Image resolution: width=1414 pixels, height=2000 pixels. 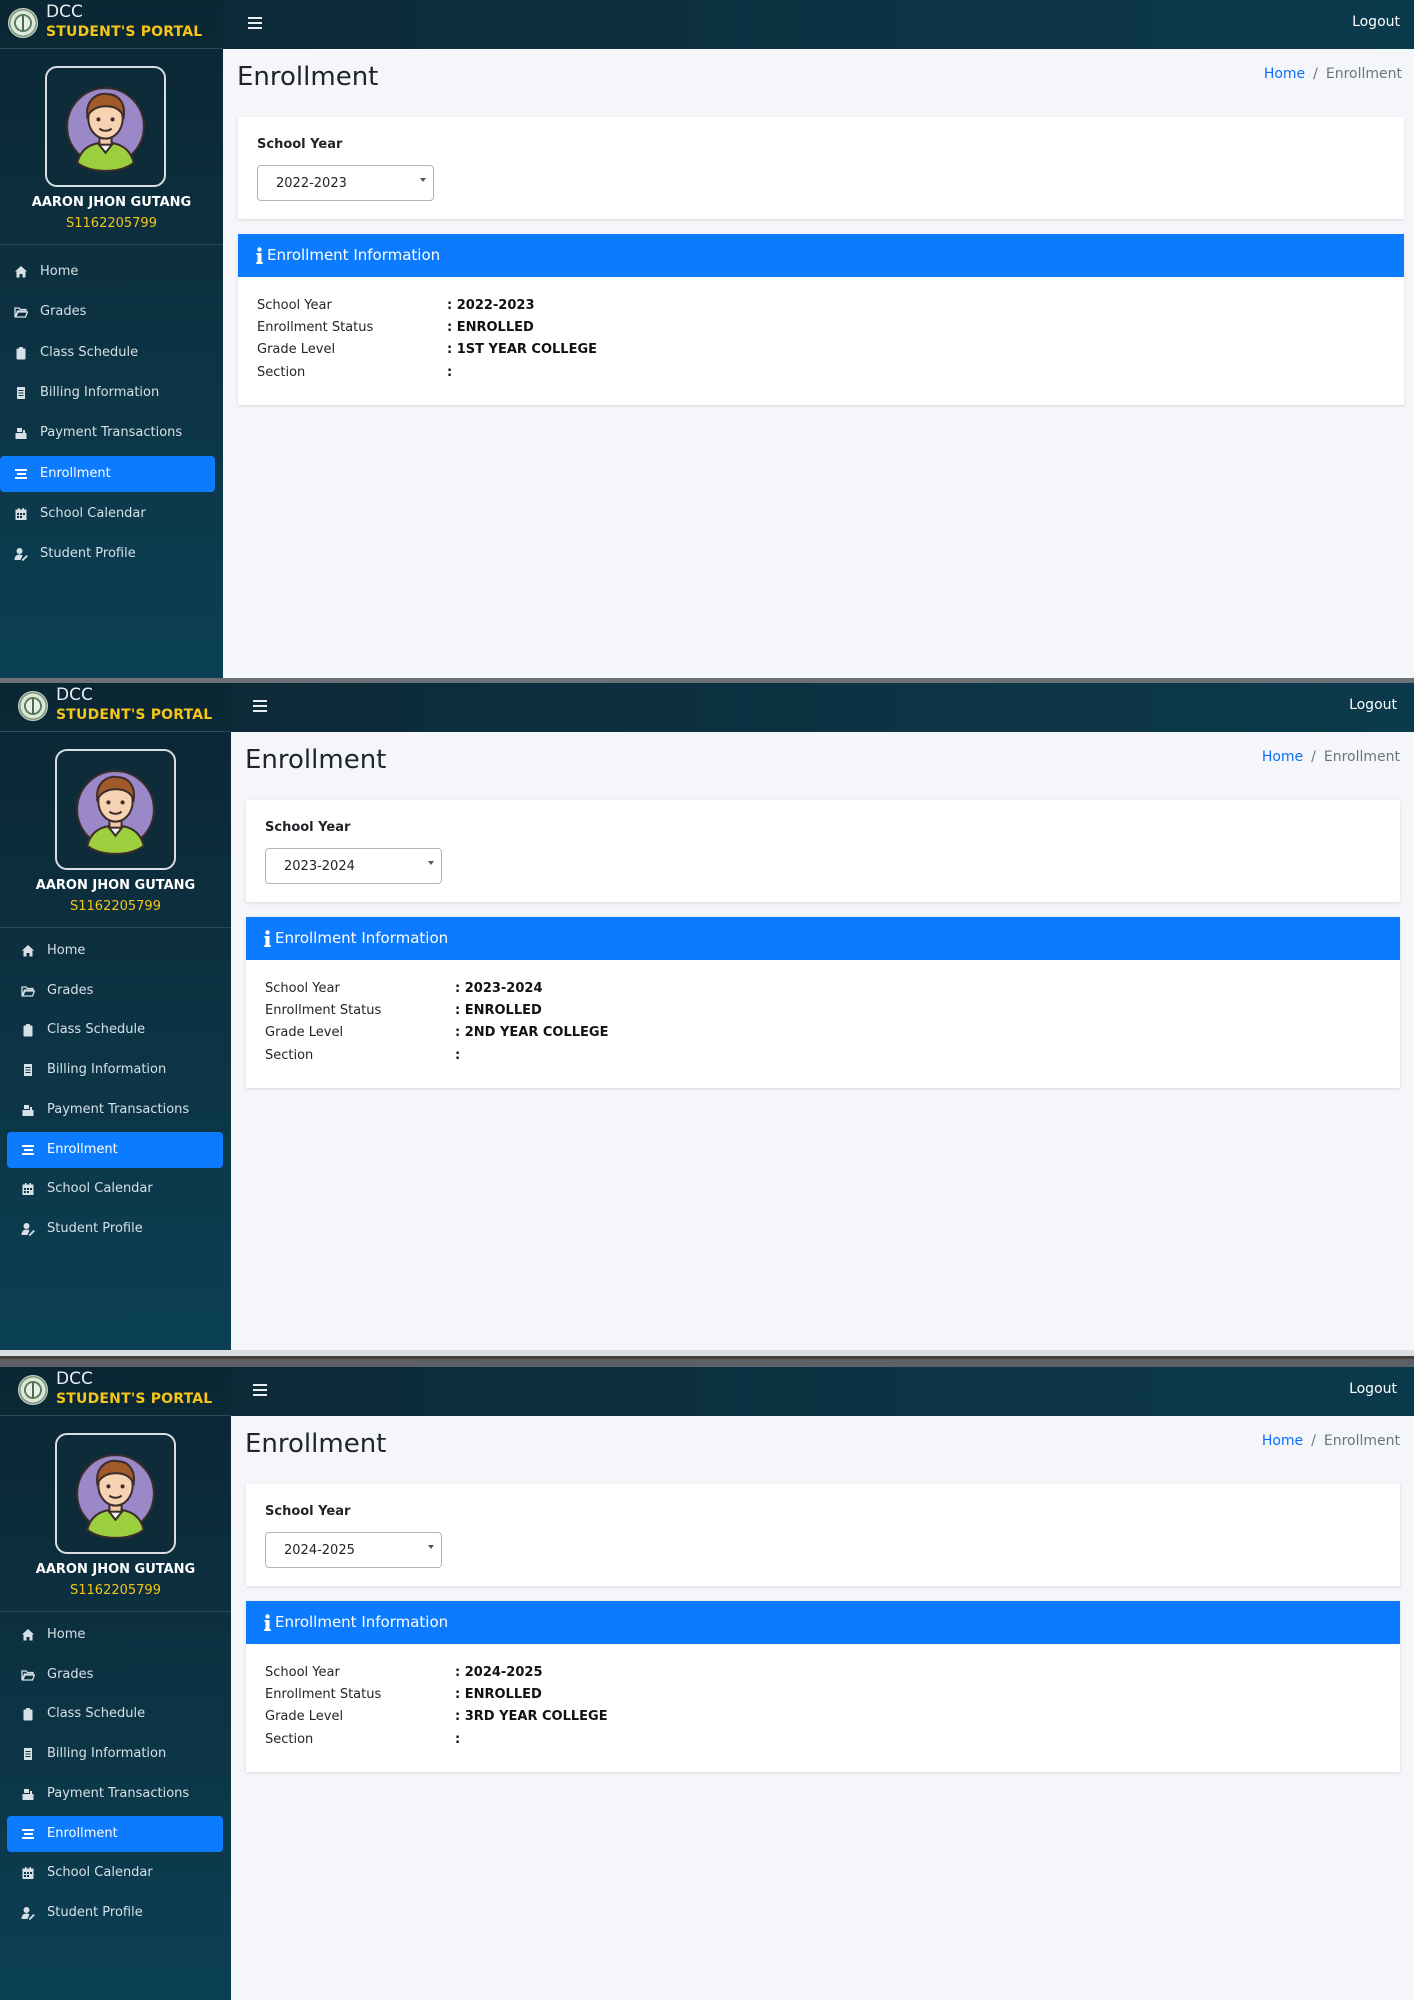 What do you see at coordinates (311, 183) in the screenshot?
I see `school-year-select-value: 2022-2023` at bounding box center [311, 183].